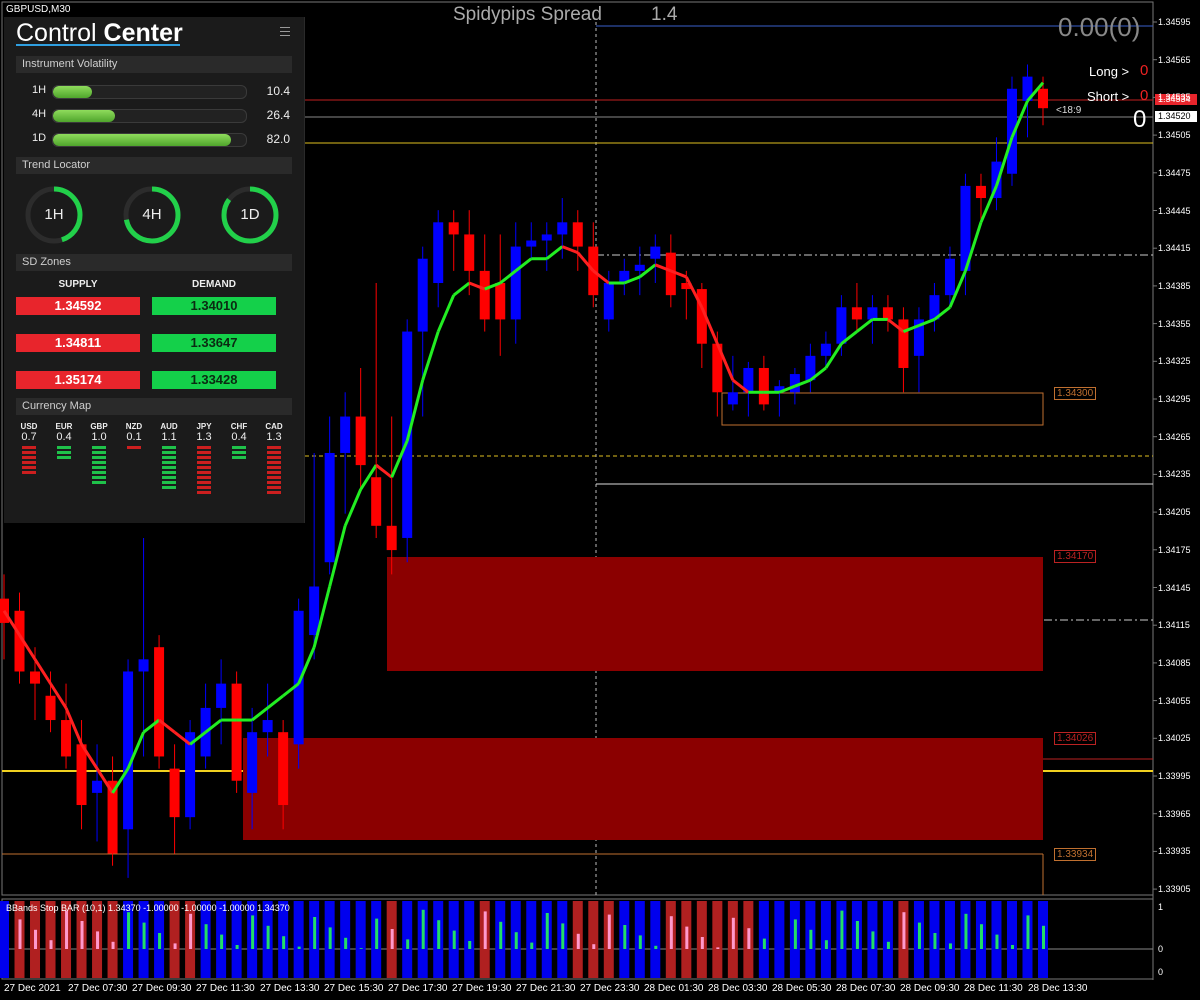 This screenshot has width=1200, height=1000. I want to click on currency-name: GBP, so click(99, 426).